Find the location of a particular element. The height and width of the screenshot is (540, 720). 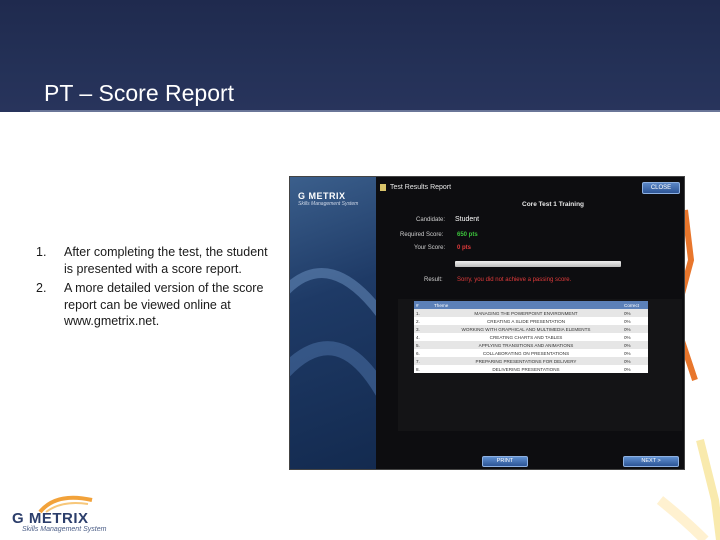

close-button: CLOSE is located at coordinates (661, 188).